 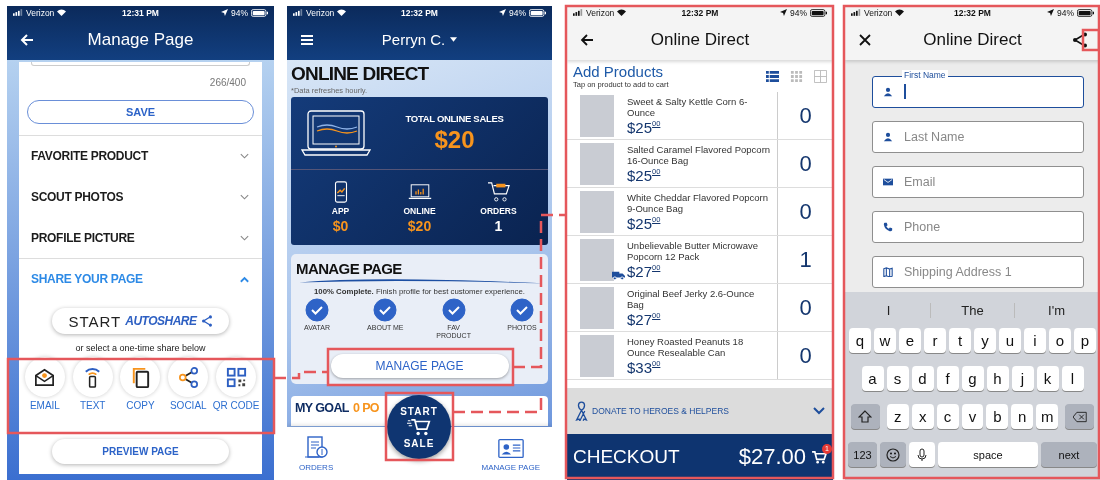 What do you see at coordinates (640, 223) in the screenshot?
I see `product-price: $25` at bounding box center [640, 223].